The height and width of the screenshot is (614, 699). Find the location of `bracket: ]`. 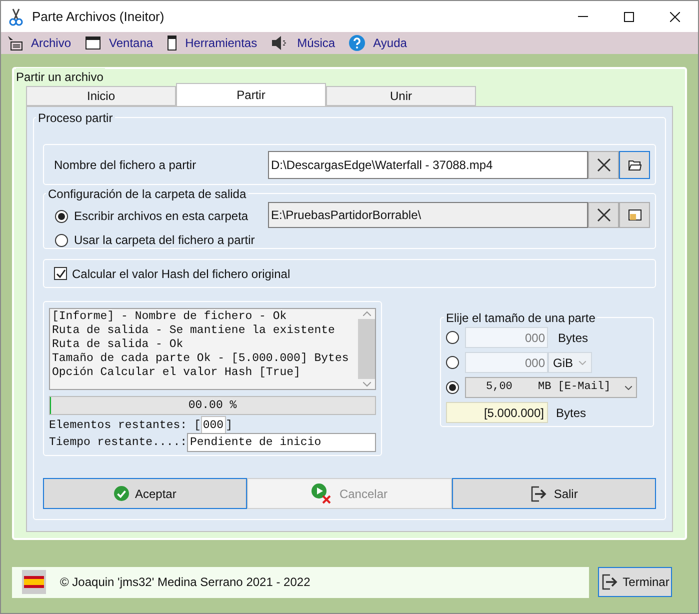

bracket: ] is located at coordinates (229, 426).